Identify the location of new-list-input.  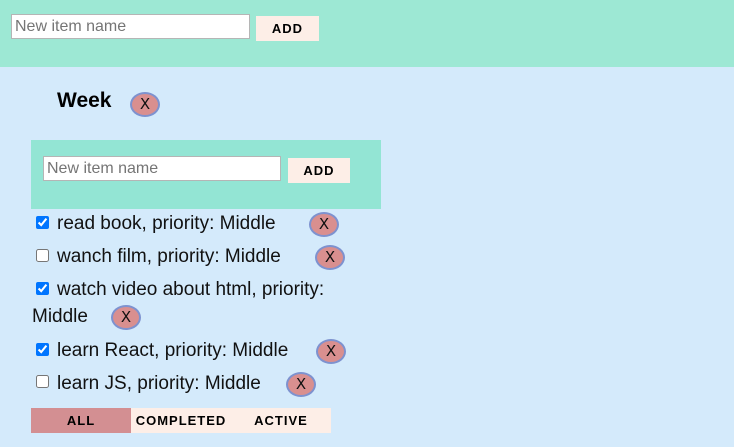
(130, 26).